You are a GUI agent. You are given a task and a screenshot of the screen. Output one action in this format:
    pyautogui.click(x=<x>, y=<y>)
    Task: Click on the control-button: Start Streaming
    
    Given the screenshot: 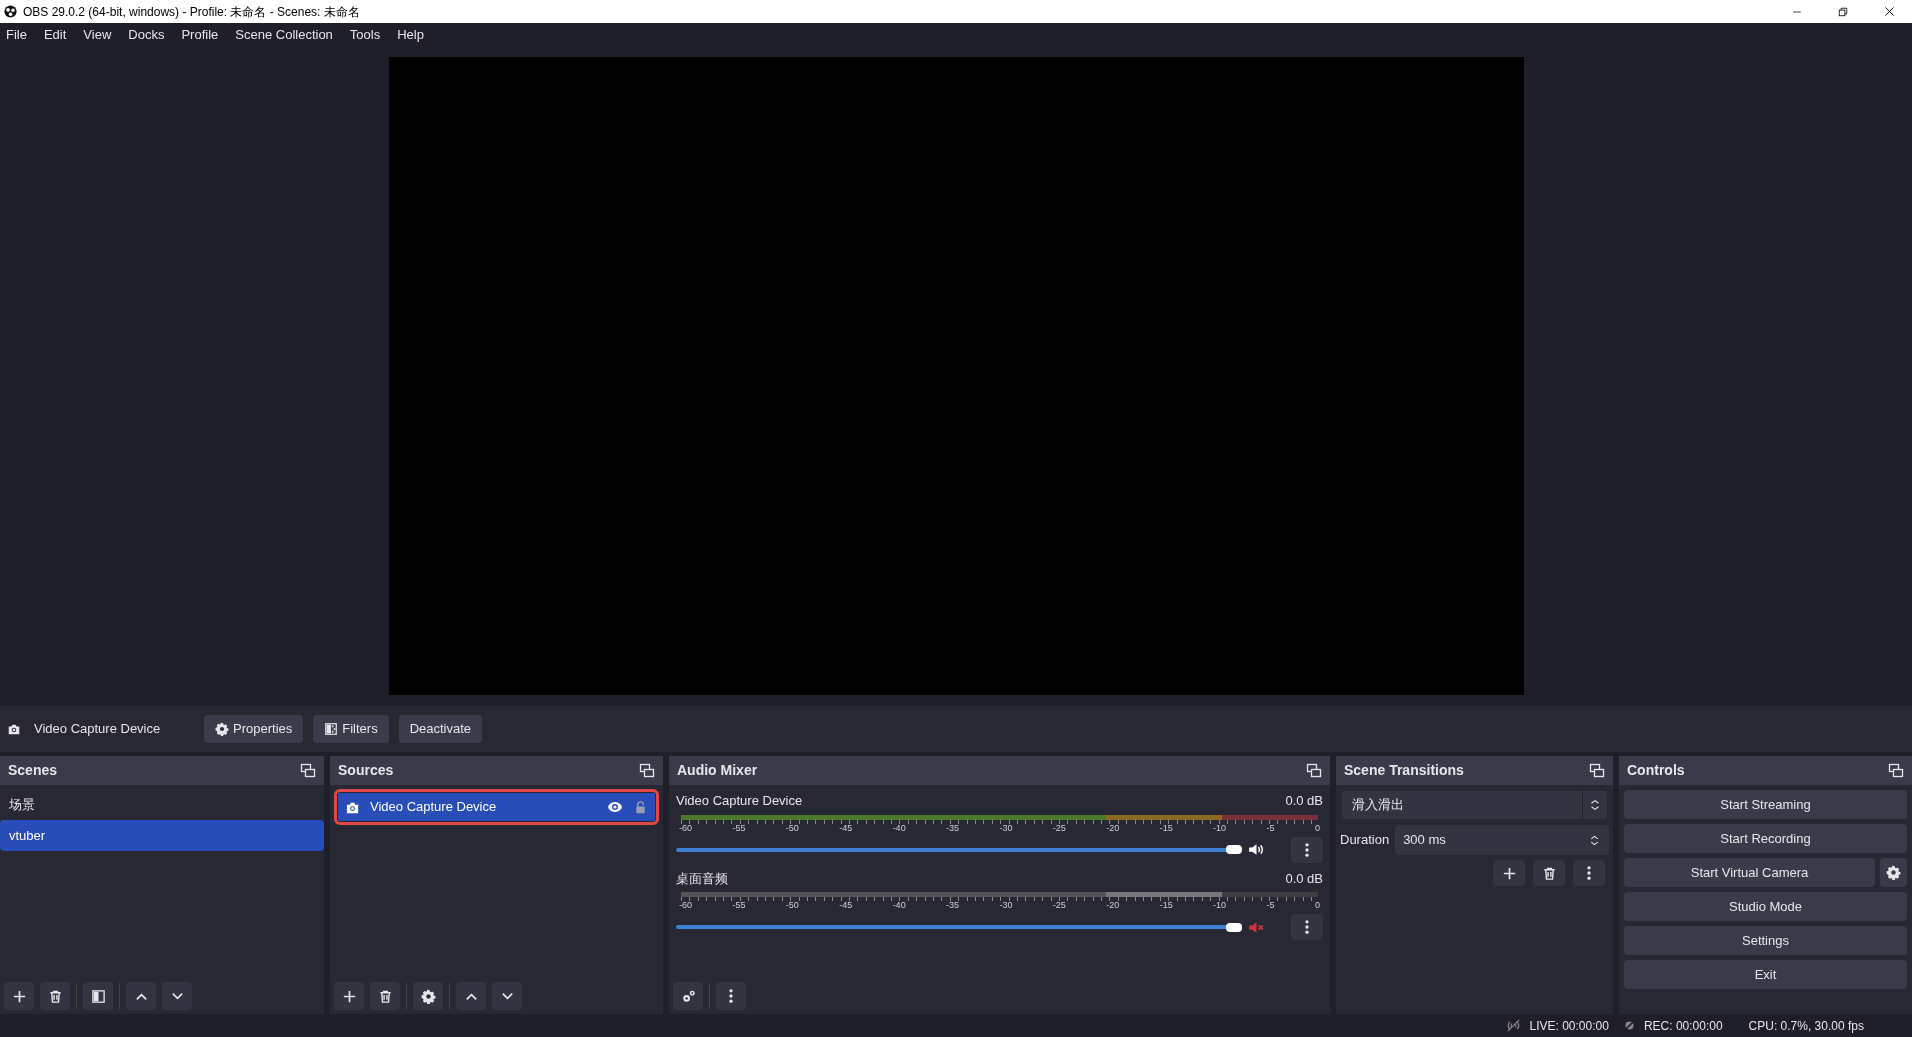 What is the action you would take?
    pyautogui.click(x=1765, y=804)
    